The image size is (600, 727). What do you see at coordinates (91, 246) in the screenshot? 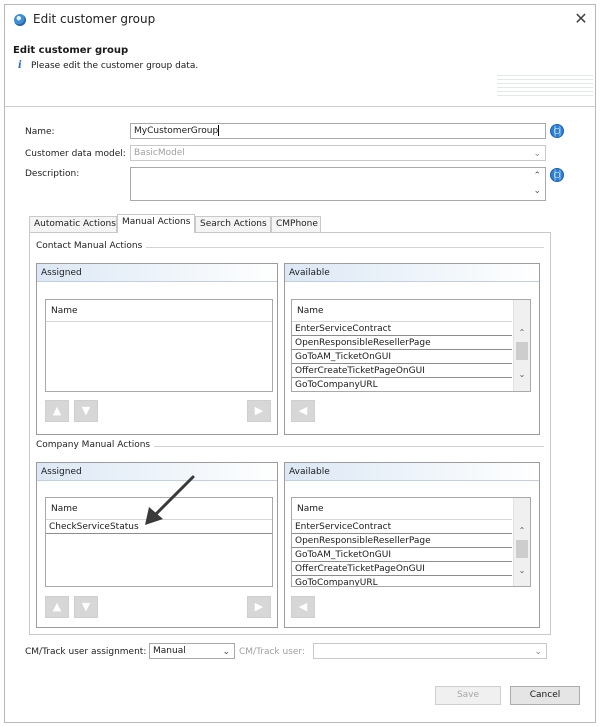
I see `contact-group-title: Contact Manual Actions` at bounding box center [91, 246].